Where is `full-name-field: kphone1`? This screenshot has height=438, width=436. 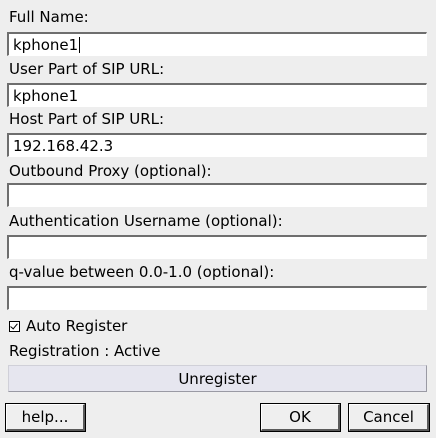
full-name-field: kphone1 is located at coordinates (217, 44).